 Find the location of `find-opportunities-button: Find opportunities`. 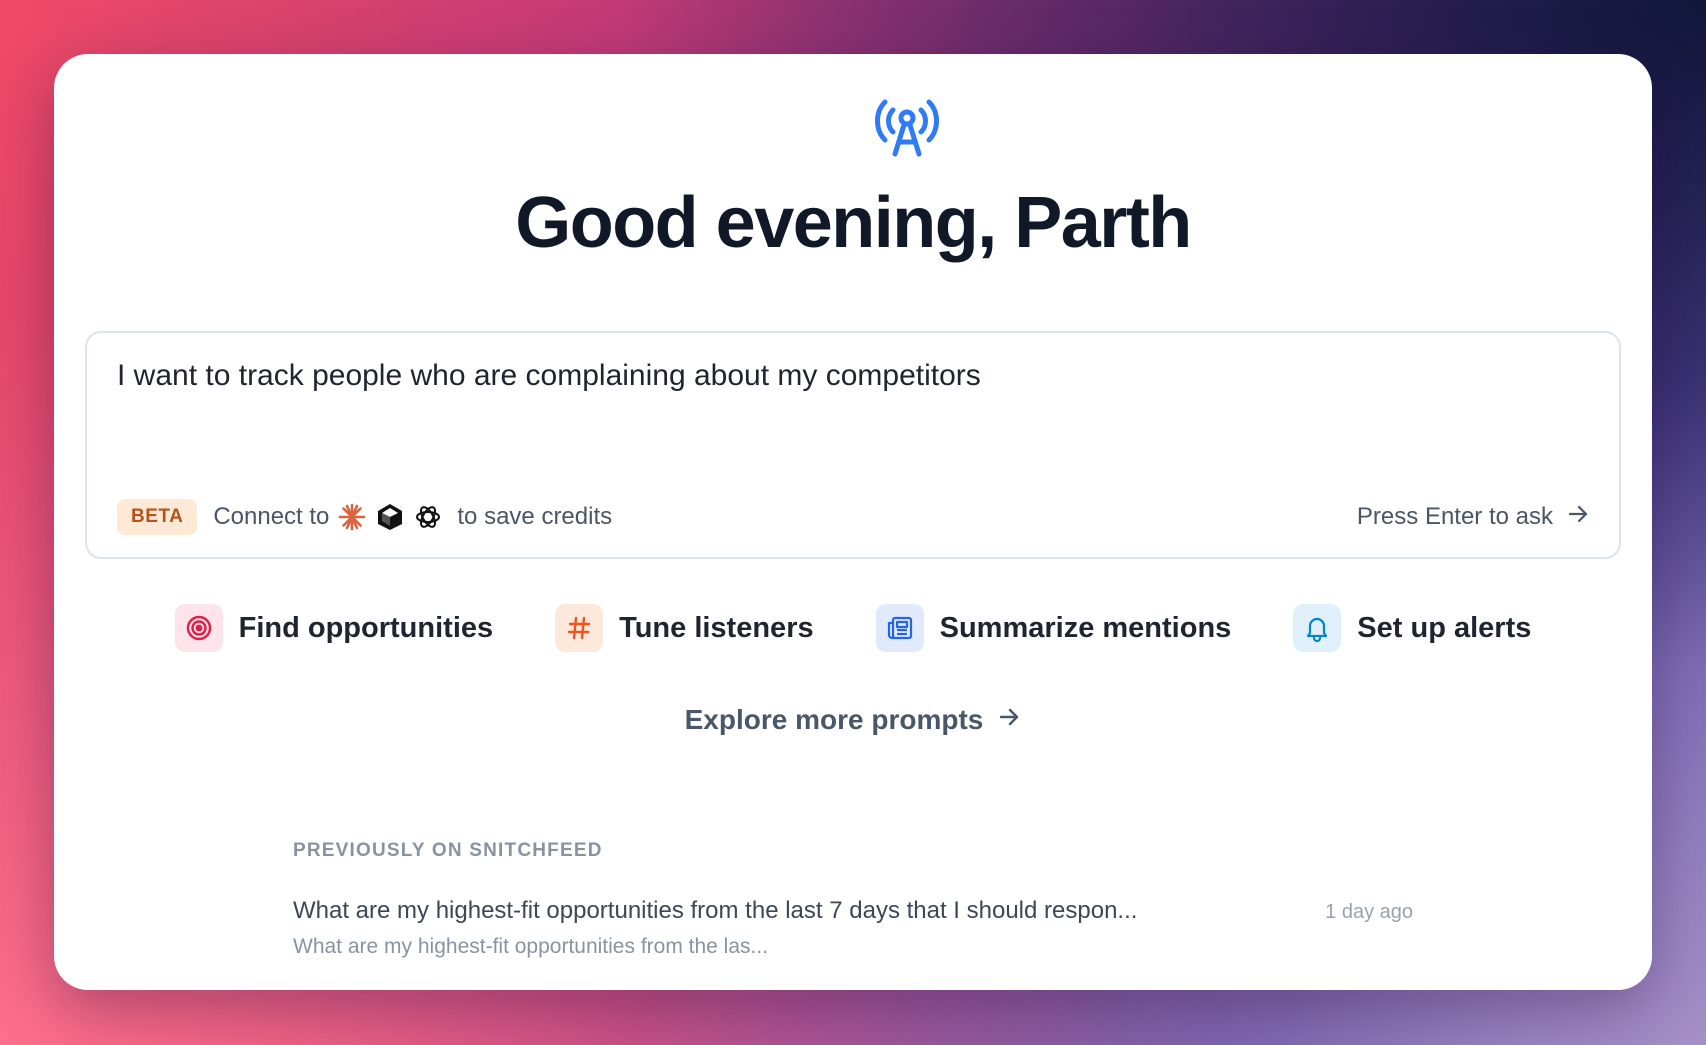

find-opportunities-button: Find opportunities is located at coordinates (334, 628).